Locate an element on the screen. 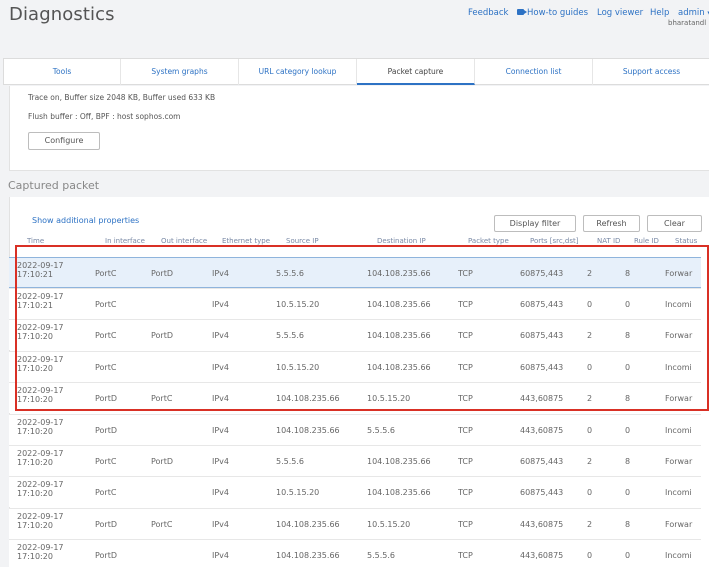  tab-support-access: Support access is located at coordinates (651, 72).